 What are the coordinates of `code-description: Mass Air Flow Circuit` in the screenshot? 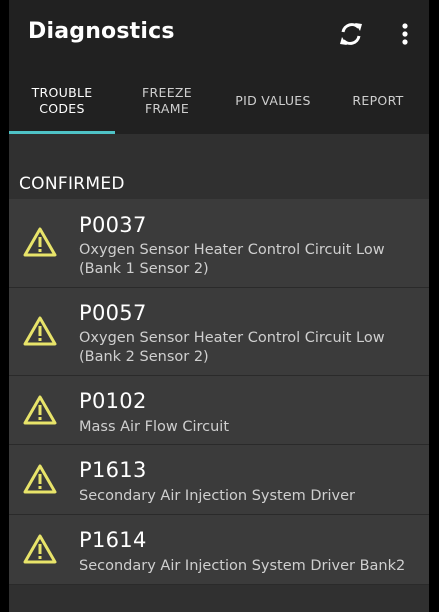 It's located at (154, 427).